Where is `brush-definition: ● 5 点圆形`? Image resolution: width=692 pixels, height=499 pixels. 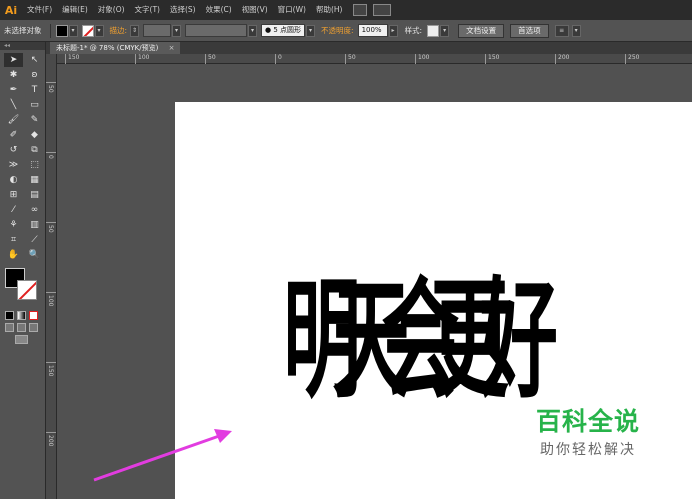
brush-definition: ● 5 点圆形 is located at coordinates (283, 30).